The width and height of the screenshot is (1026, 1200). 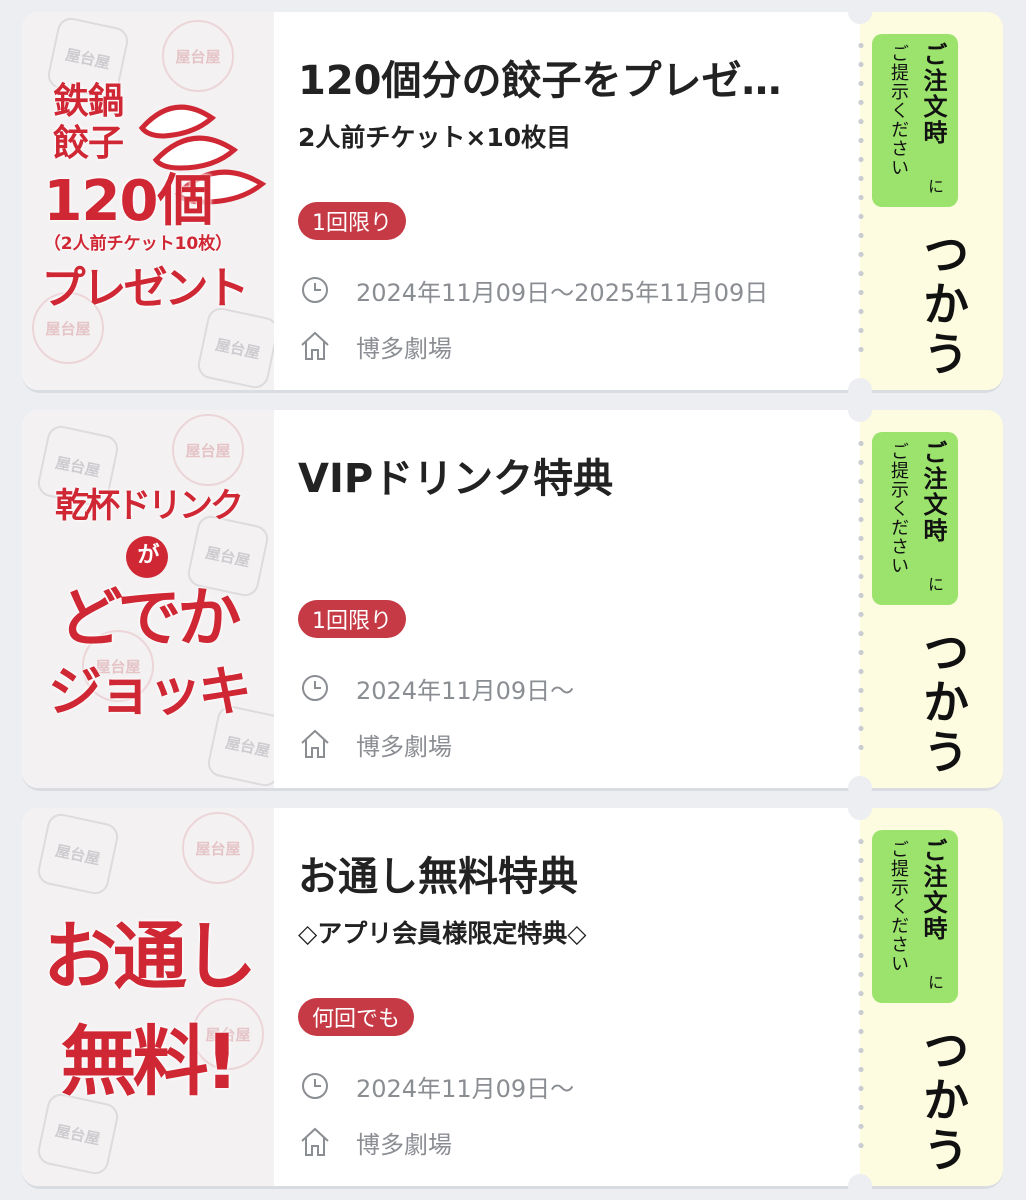 What do you see at coordinates (356, 1017) in the screenshot?
I see `usage-limit-badge: 何回でも` at bounding box center [356, 1017].